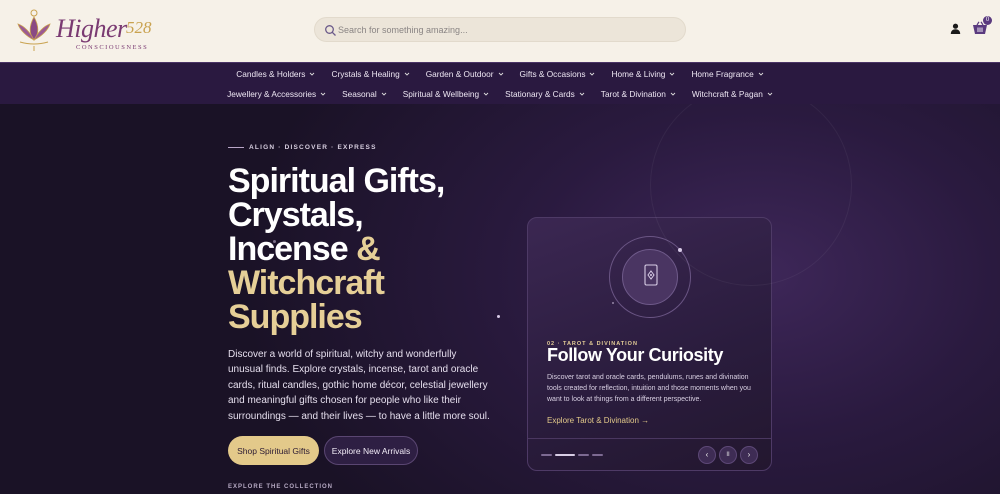 The width and height of the screenshot is (1000, 494). I want to click on previous-slide-button: ‹, so click(707, 455).